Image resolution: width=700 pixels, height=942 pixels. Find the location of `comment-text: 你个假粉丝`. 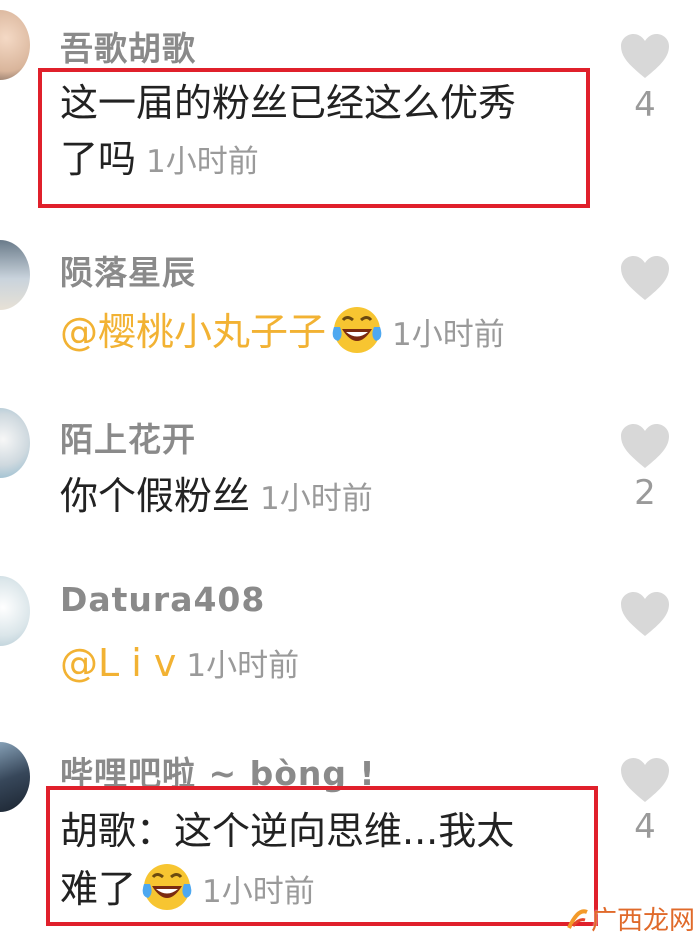

comment-text: 你个假粉丝 is located at coordinates (155, 496).